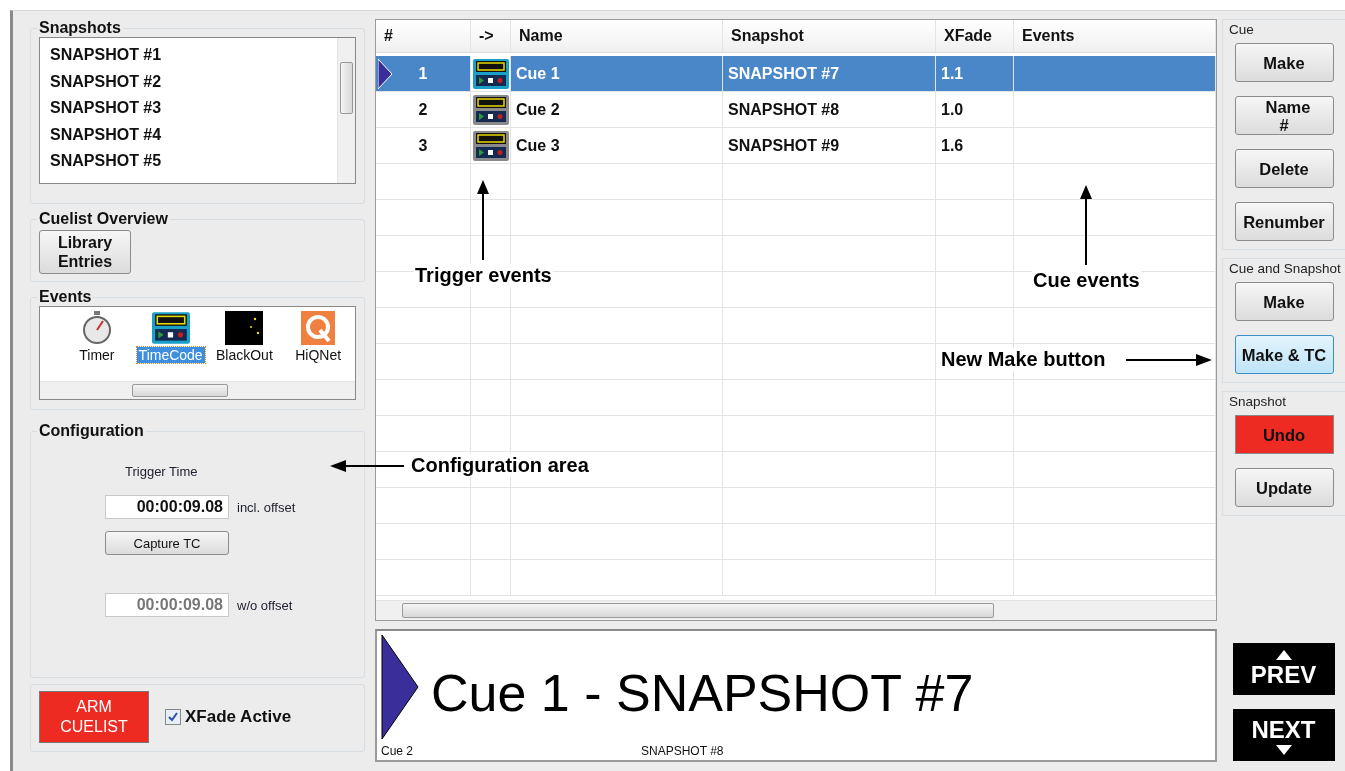  Describe the element at coordinates (173, 717) in the screenshot. I see `checkbox` at that location.